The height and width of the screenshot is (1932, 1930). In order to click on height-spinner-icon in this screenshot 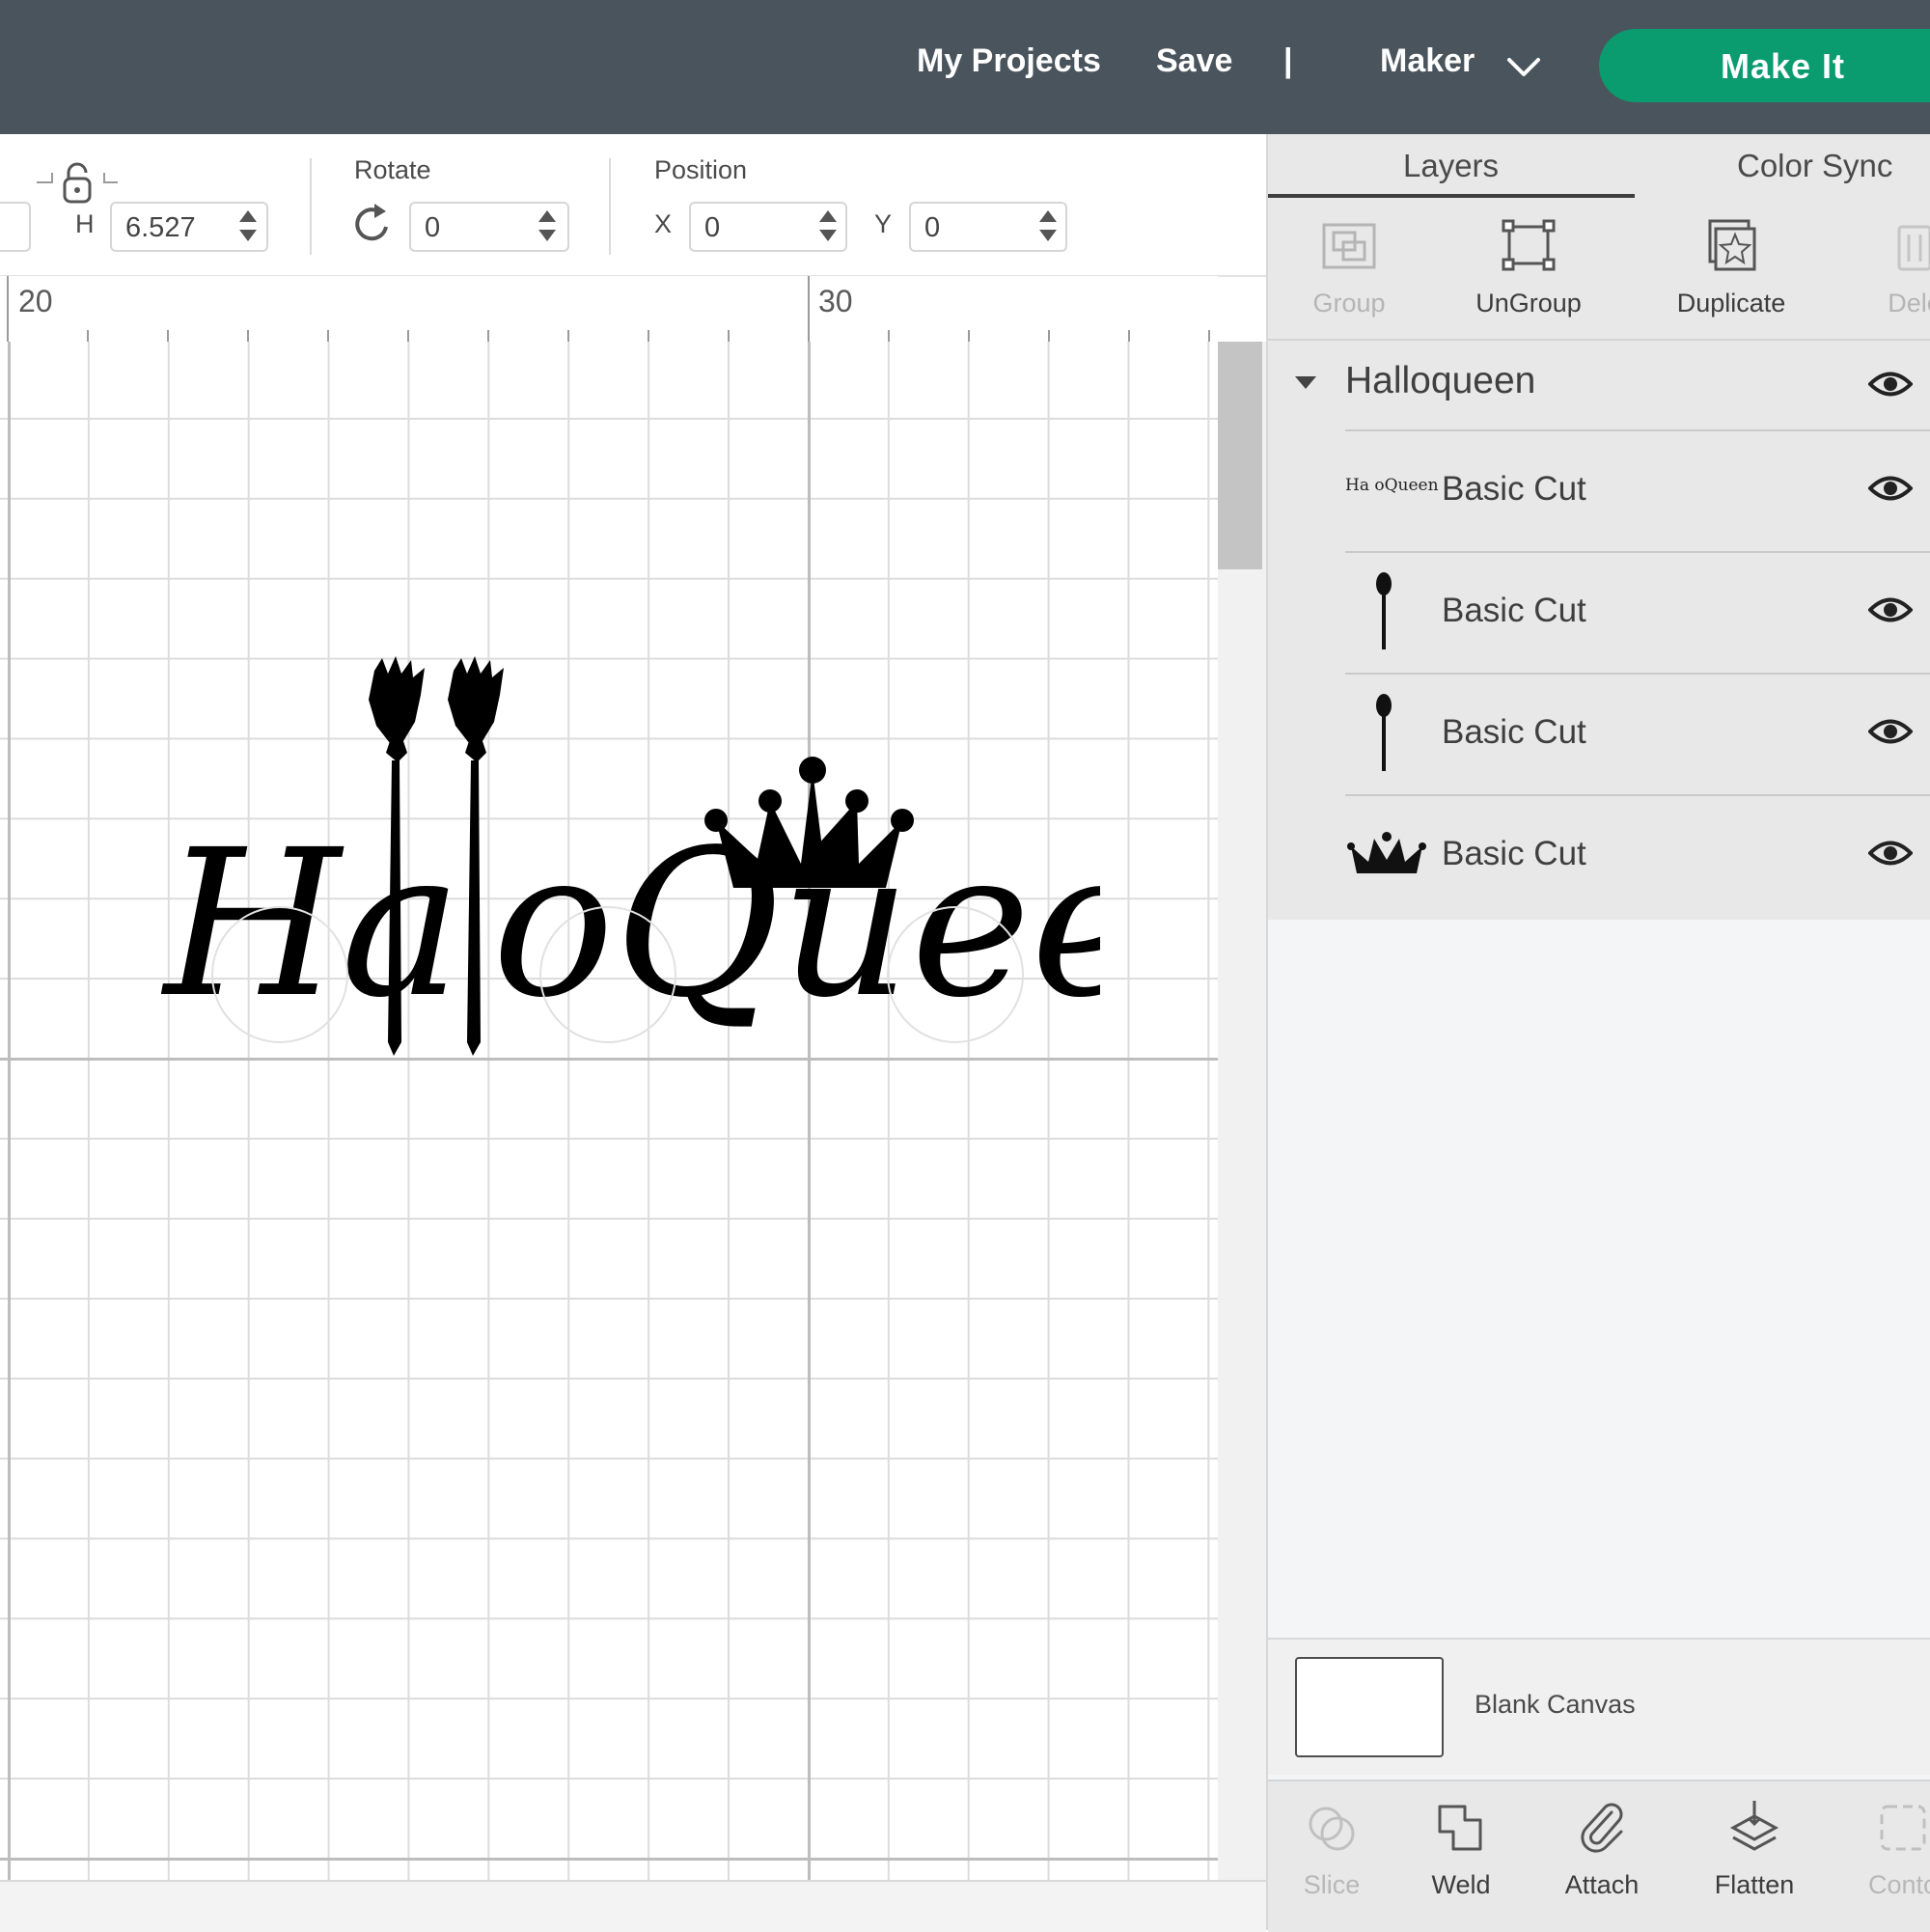, I will do `click(248, 226)`.